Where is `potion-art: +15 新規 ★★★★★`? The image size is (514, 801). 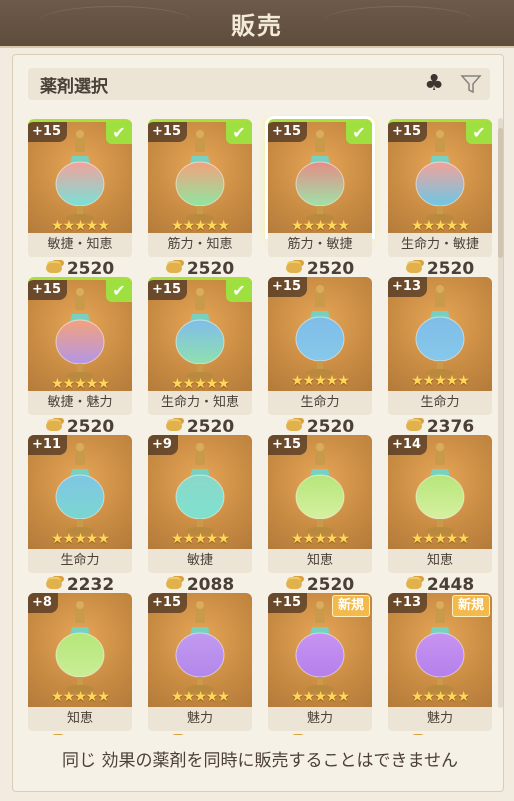 potion-art: +15 新規 ★★★★★ is located at coordinates (320, 650).